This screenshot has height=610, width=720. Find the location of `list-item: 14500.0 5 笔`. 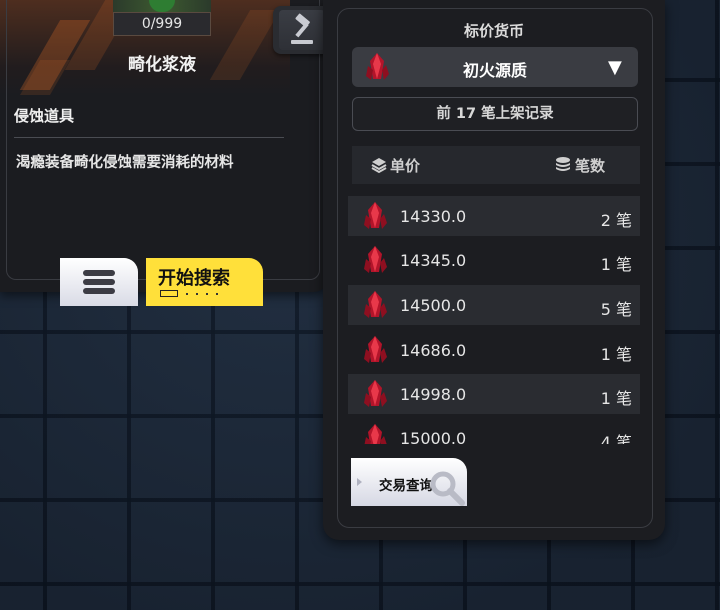

list-item: 14500.0 5 笔 is located at coordinates (494, 305).